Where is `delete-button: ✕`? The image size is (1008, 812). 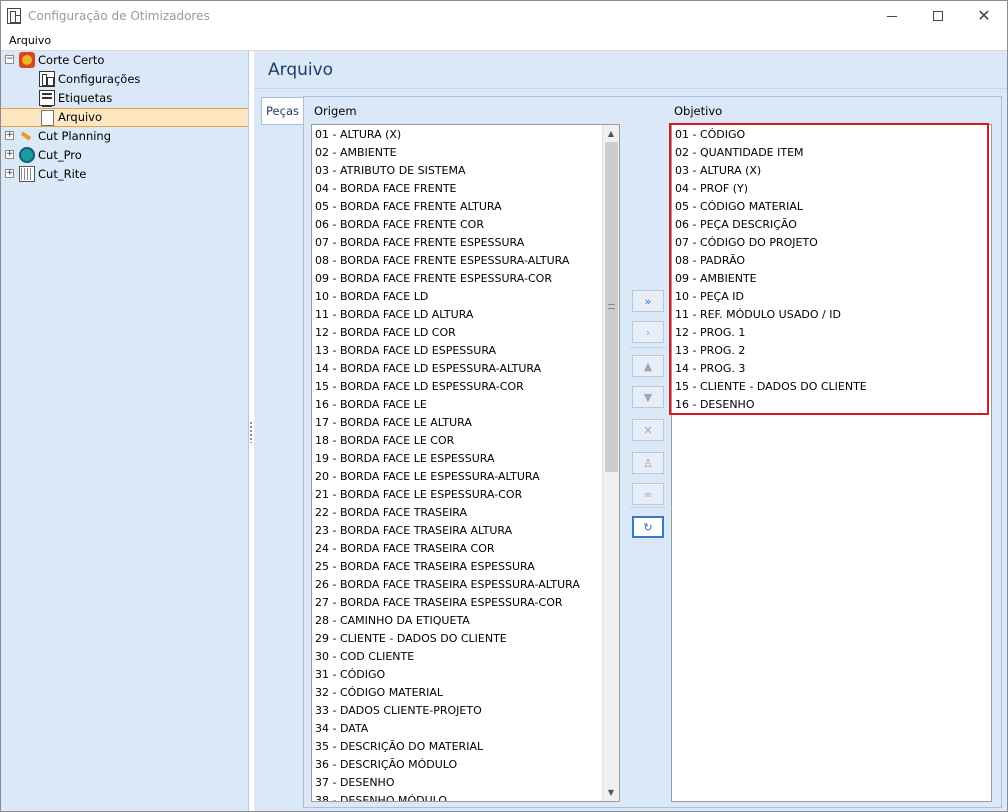 delete-button: ✕ is located at coordinates (648, 430).